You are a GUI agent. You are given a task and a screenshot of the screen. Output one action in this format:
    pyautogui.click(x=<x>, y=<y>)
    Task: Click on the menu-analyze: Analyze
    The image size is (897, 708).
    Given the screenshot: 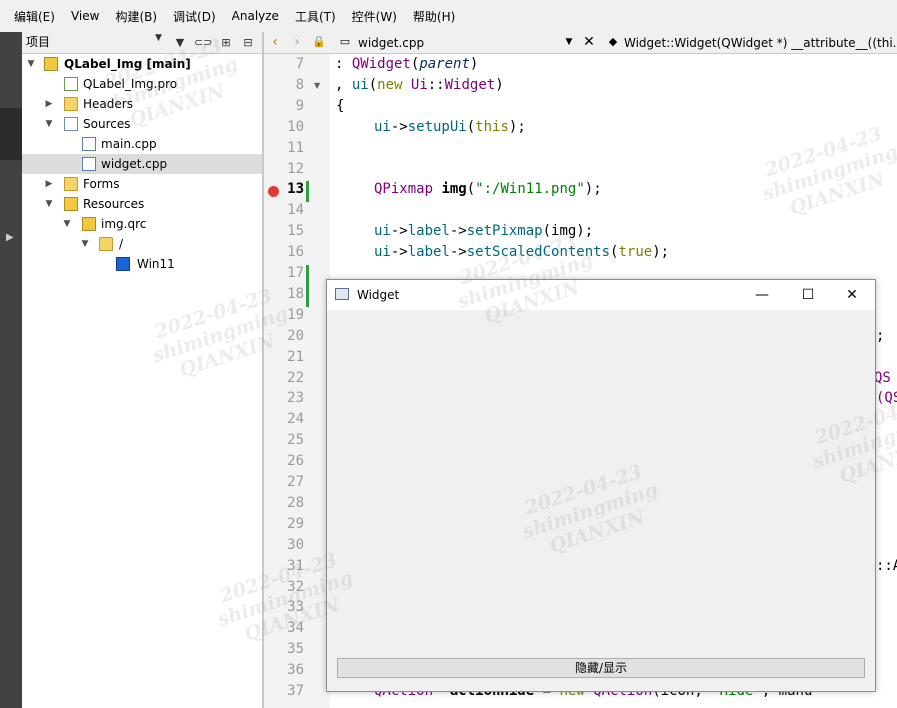 What is the action you would take?
    pyautogui.click(x=255, y=16)
    